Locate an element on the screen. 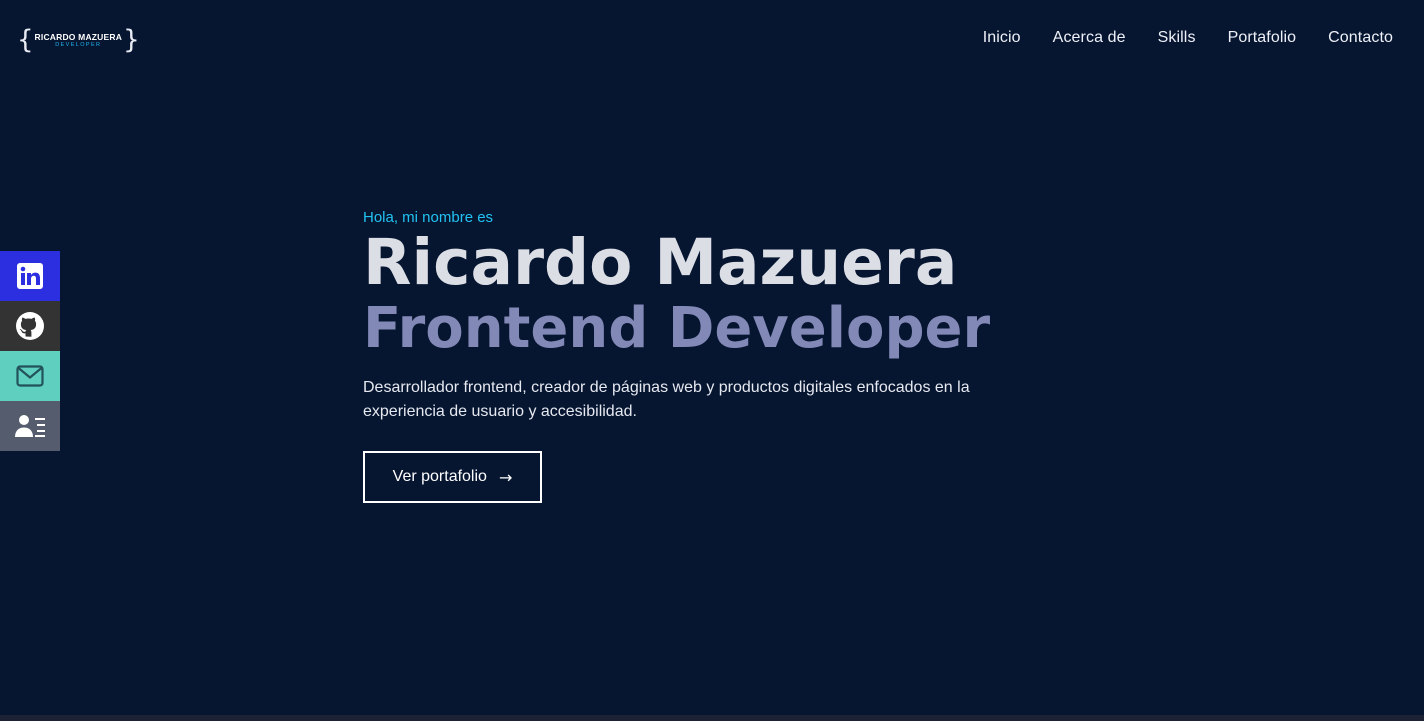 This screenshot has height=721, width=1424. logo-name: RICARDO MAZUERA is located at coordinates (78, 36).